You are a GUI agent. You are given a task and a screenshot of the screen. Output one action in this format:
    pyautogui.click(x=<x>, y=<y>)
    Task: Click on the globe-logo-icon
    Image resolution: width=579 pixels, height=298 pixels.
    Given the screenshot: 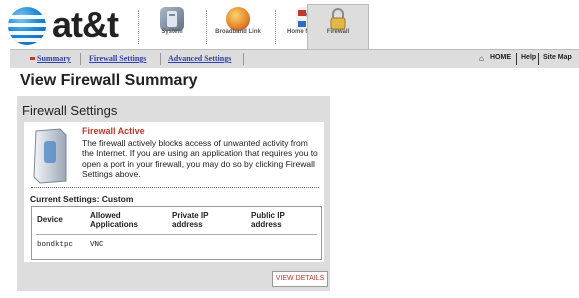 What is the action you would take?
    pyautogui.click(x=27, y=26)
    